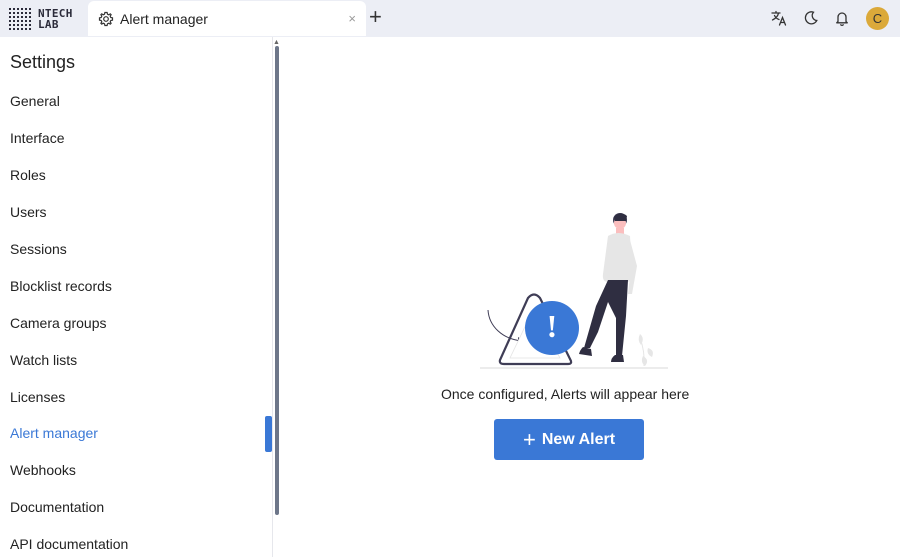  What do you see at coordinates (578, 439) in the screenshot?
I see `new-alert-label: New Alert` at bounding box center [578, 439].